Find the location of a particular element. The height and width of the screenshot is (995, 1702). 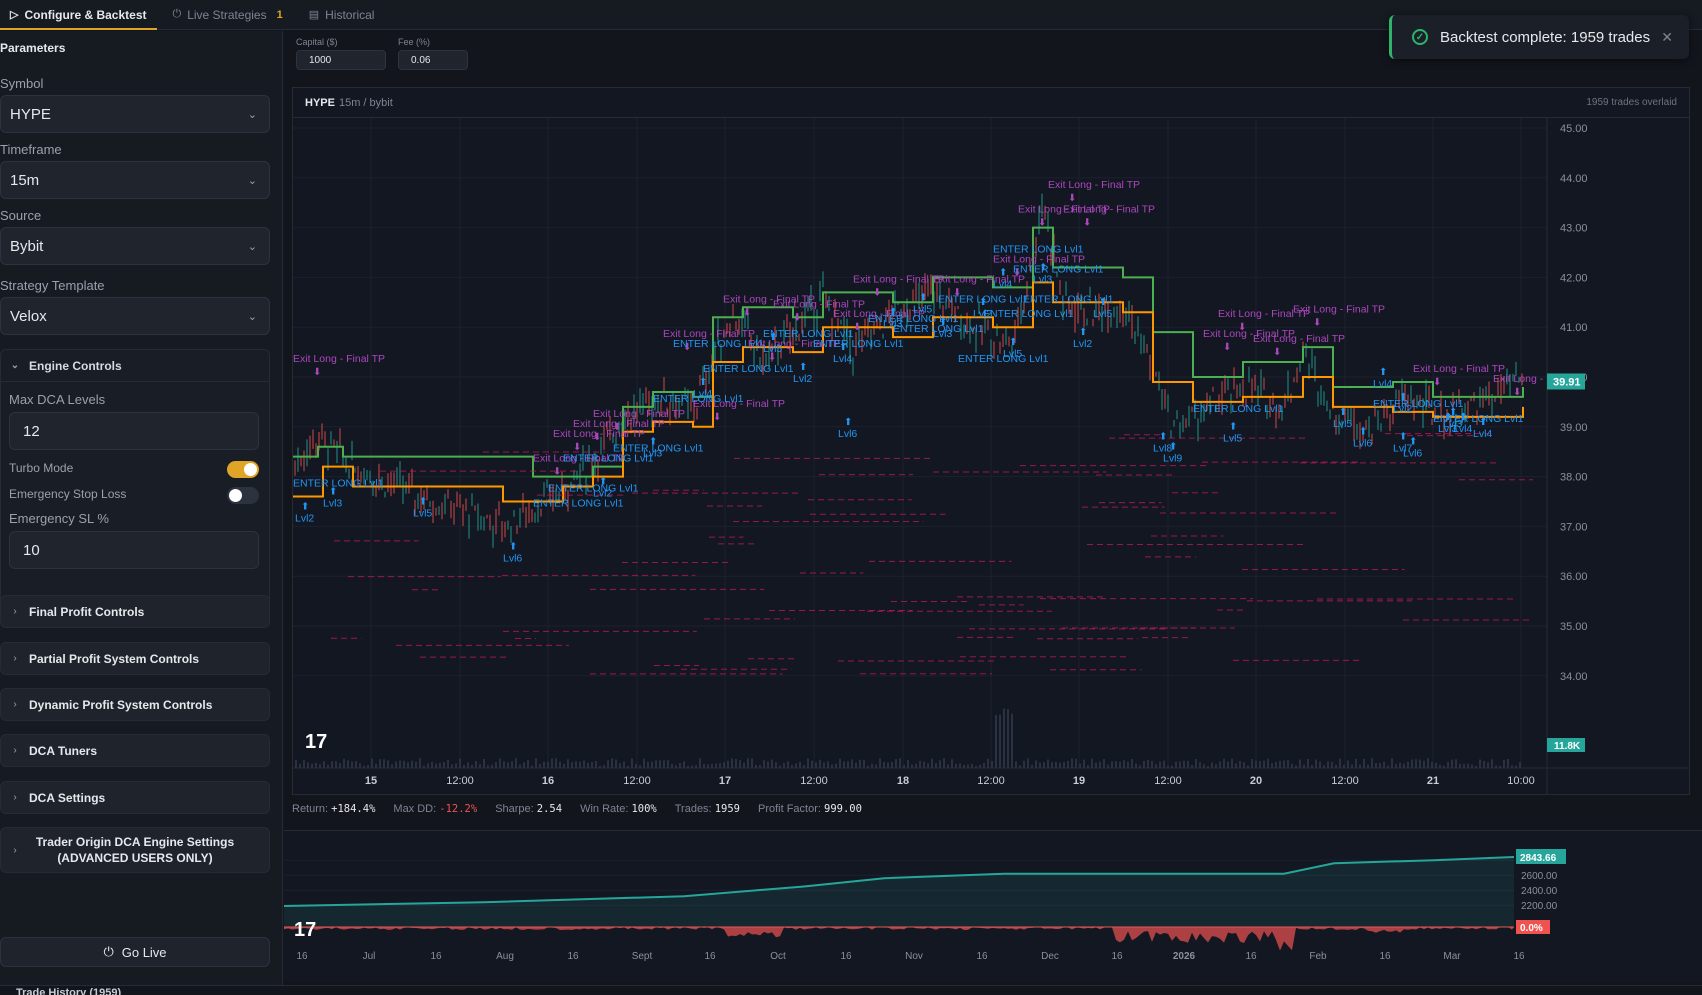

y-tick-label: 2400.00 is located at coordinates (1539, 891).